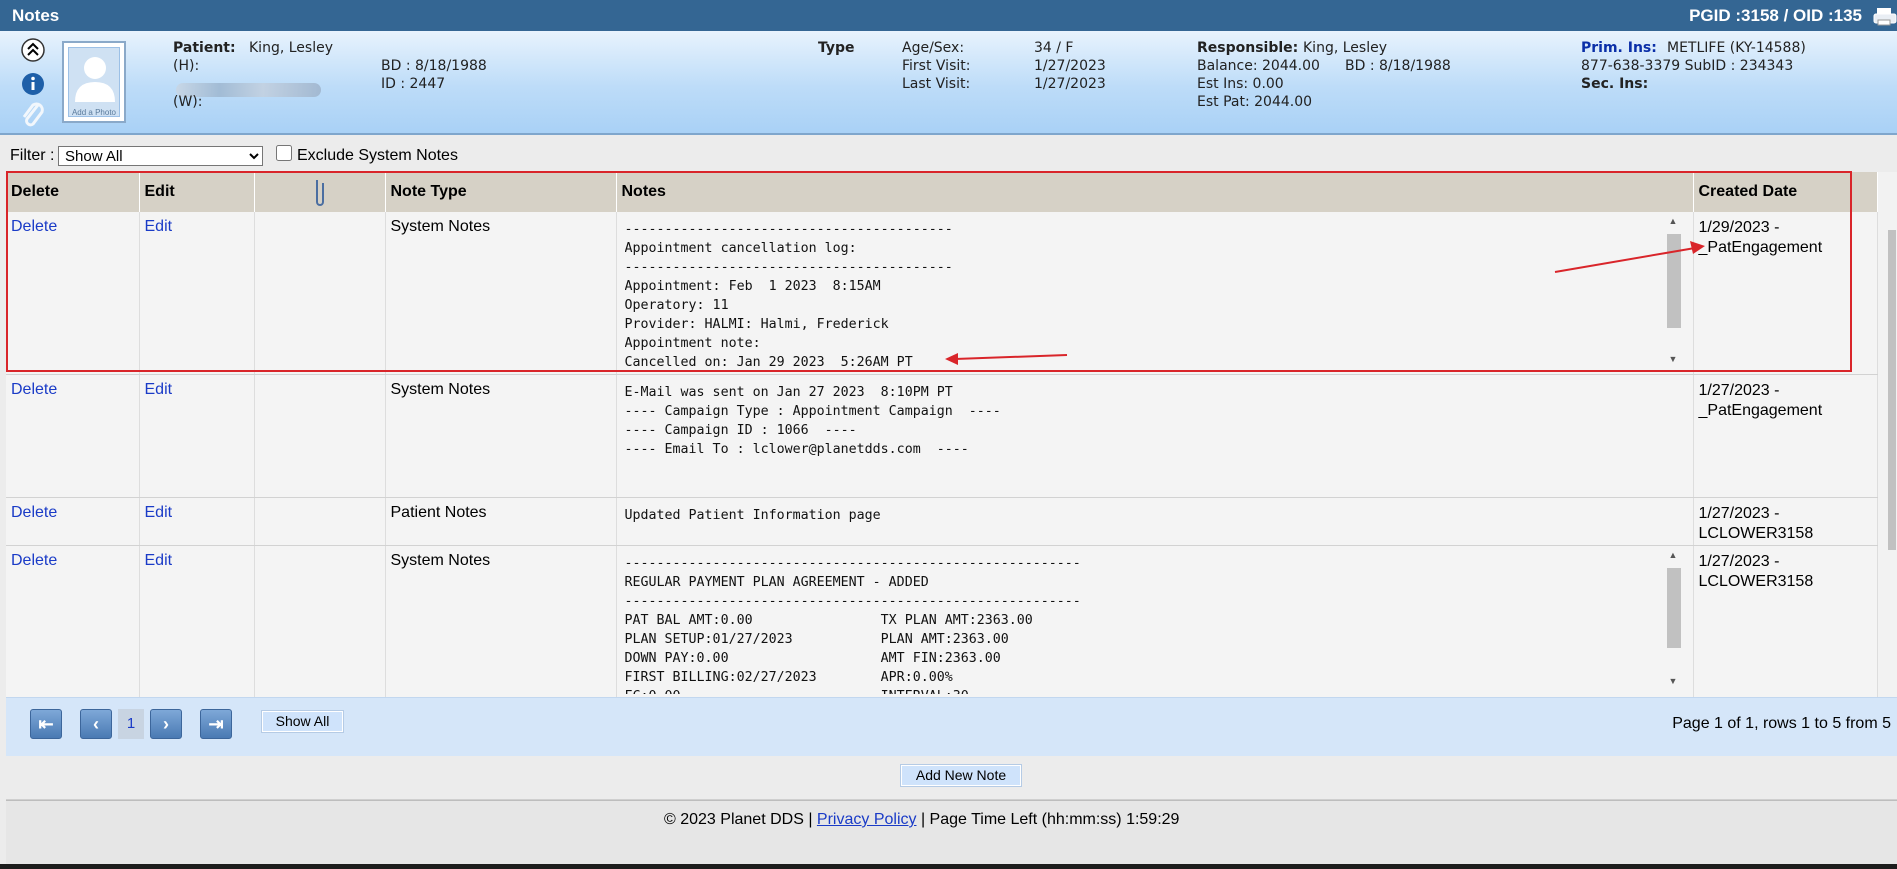 The width and height of the screenshot is (1897, 869). Describe the element at coordinates (33, 50) in the screenshot. I see `collapse-icon` at that location.